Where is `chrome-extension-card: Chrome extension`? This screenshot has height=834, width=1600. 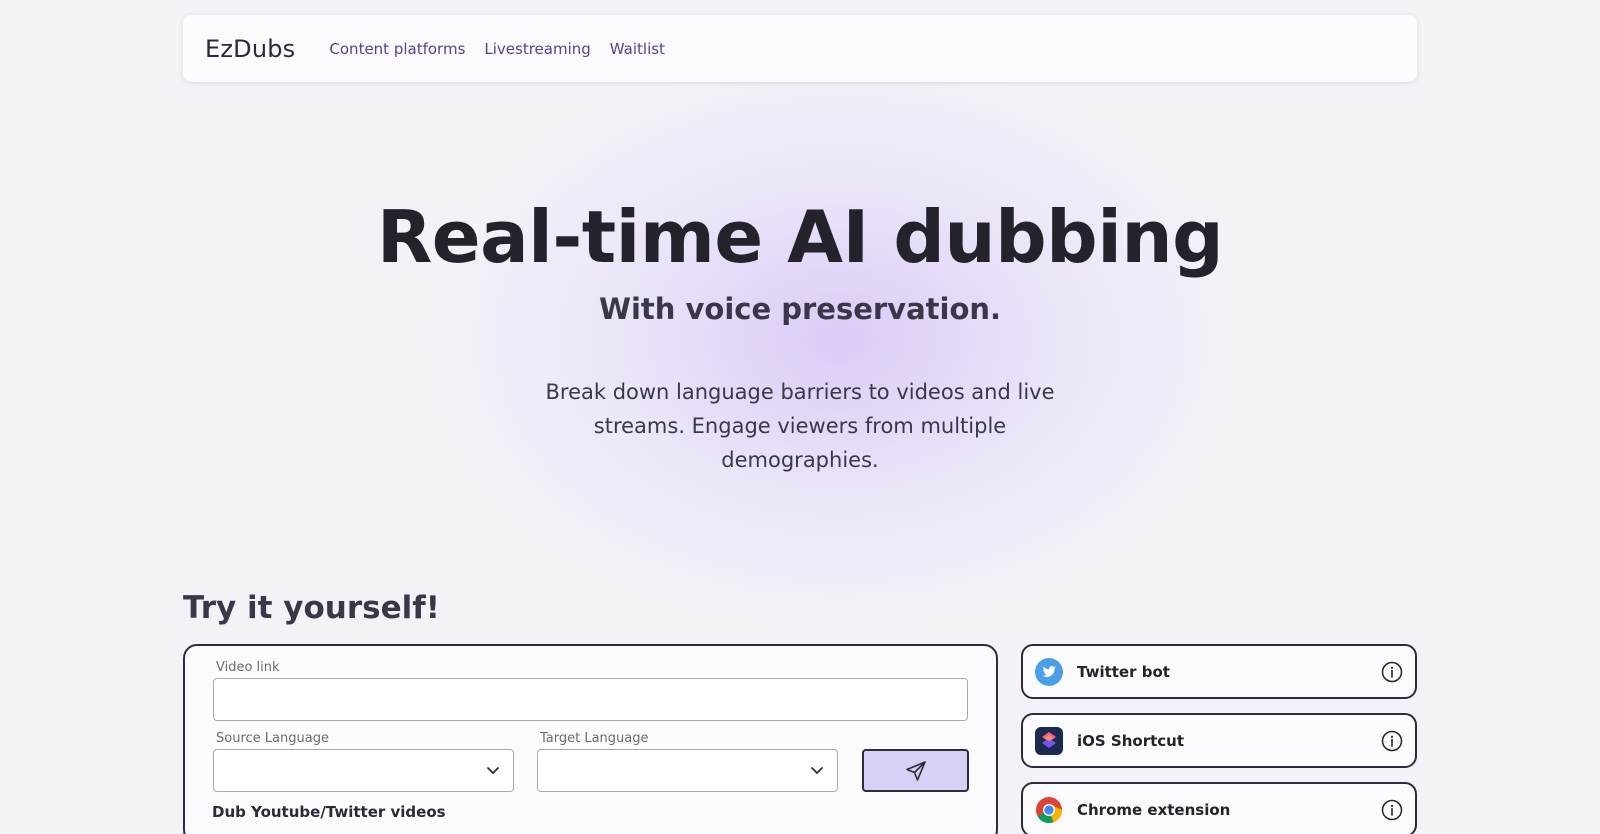 chrome-extension-card: Chrome extension is located at coordinates (1219, 808).